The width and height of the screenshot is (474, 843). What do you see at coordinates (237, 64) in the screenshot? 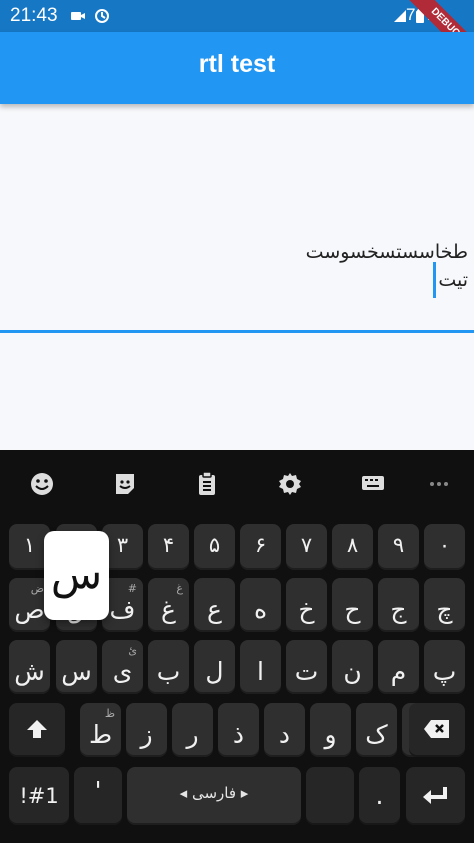
I see `page-title: rtl test` at bounding box center [237, 64].